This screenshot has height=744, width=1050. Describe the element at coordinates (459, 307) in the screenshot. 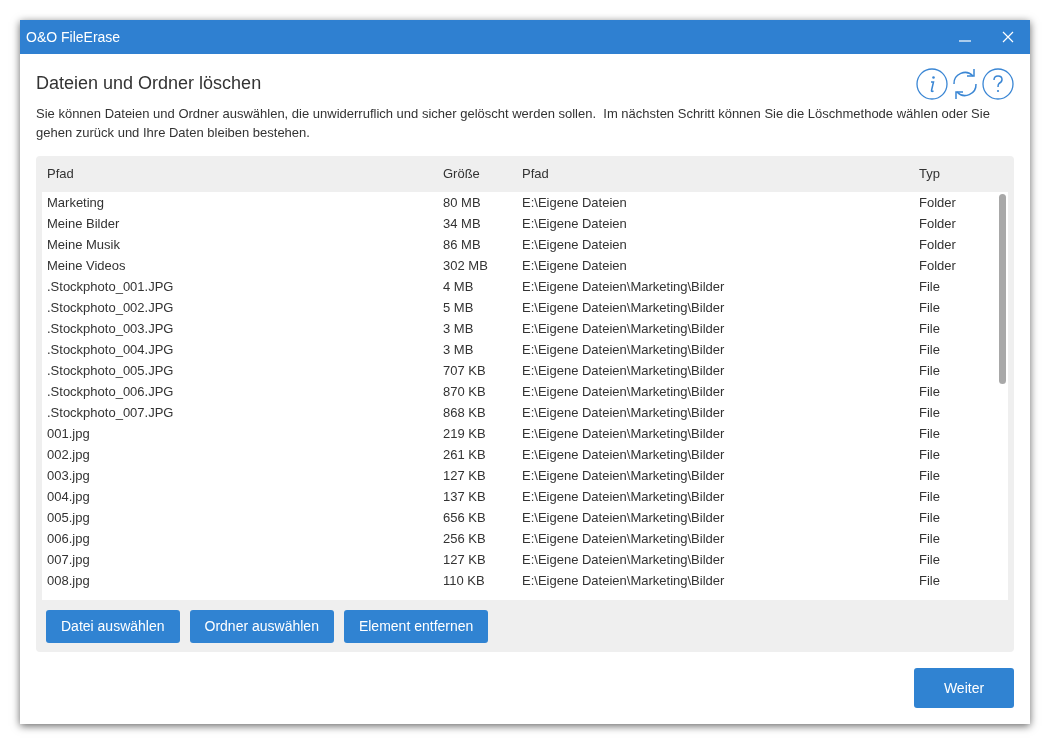

I see `table-cell-text: 5 MB` at that location.